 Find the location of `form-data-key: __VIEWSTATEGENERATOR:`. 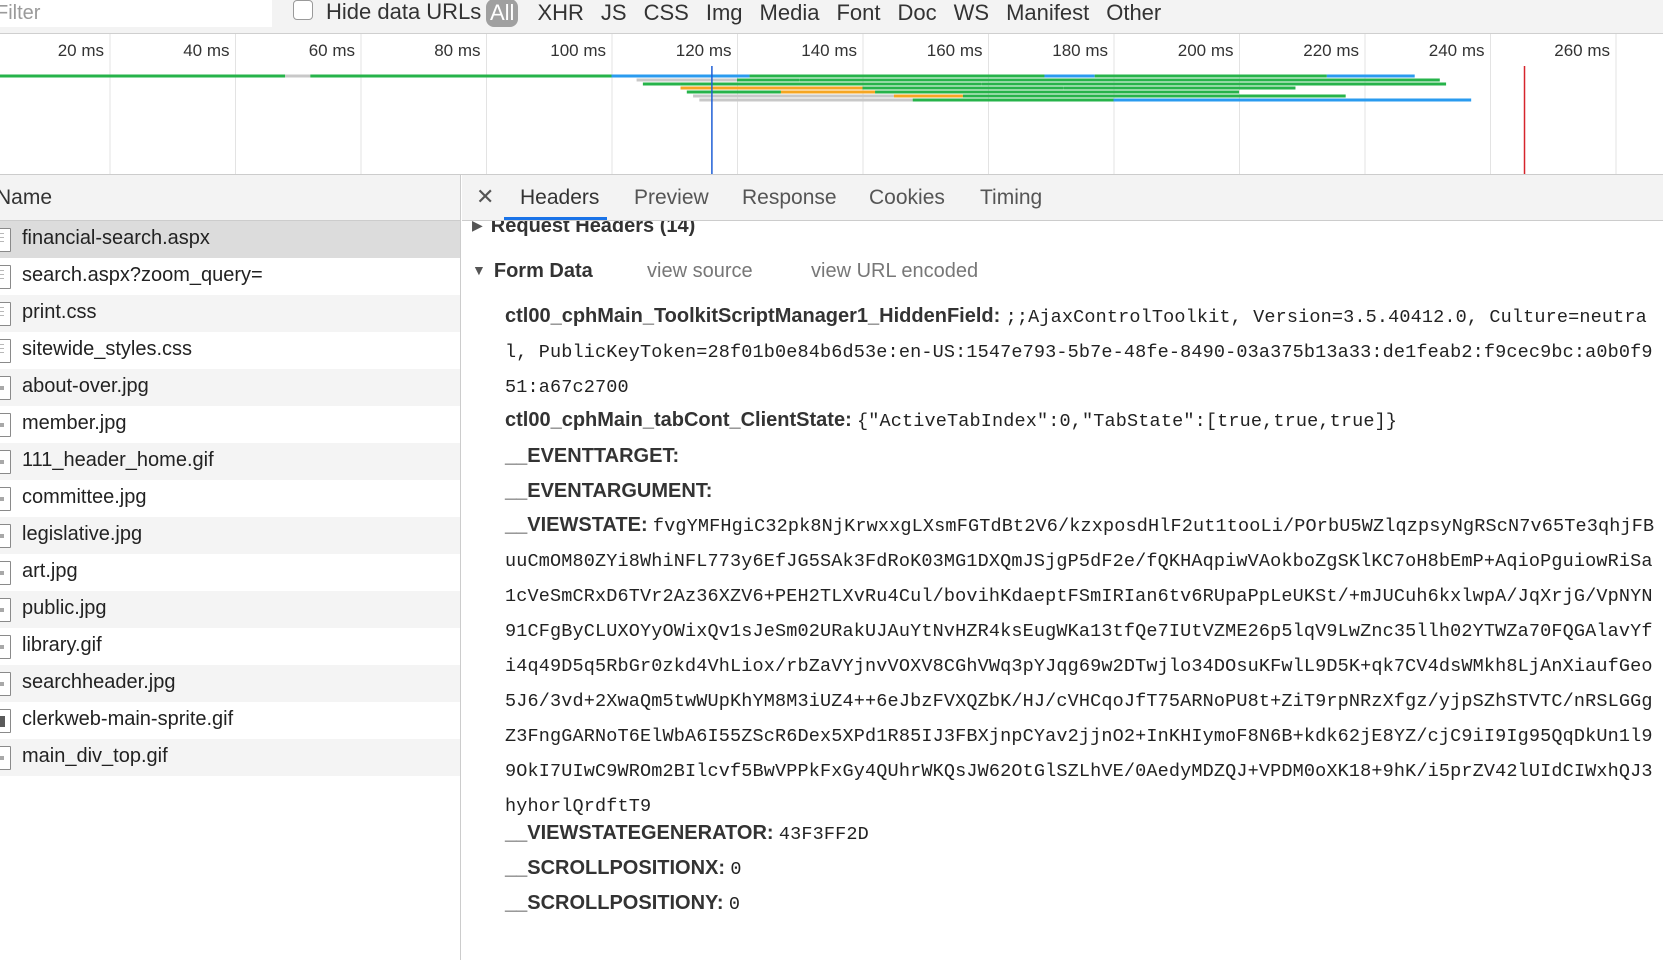

form-data-key: __VIEWSTATEGENERATOR: is located at coordinates (639, 833).